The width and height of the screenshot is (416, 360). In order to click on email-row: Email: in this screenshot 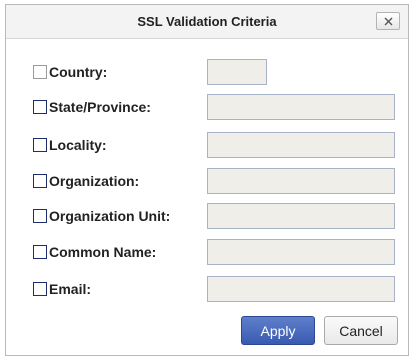, I will do `click(207, 289)`.